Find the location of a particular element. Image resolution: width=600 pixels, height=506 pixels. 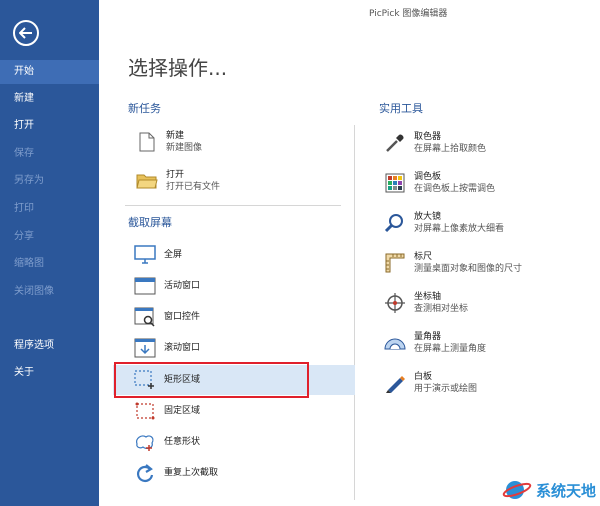

section-divider is located at coordinates (233, 205).